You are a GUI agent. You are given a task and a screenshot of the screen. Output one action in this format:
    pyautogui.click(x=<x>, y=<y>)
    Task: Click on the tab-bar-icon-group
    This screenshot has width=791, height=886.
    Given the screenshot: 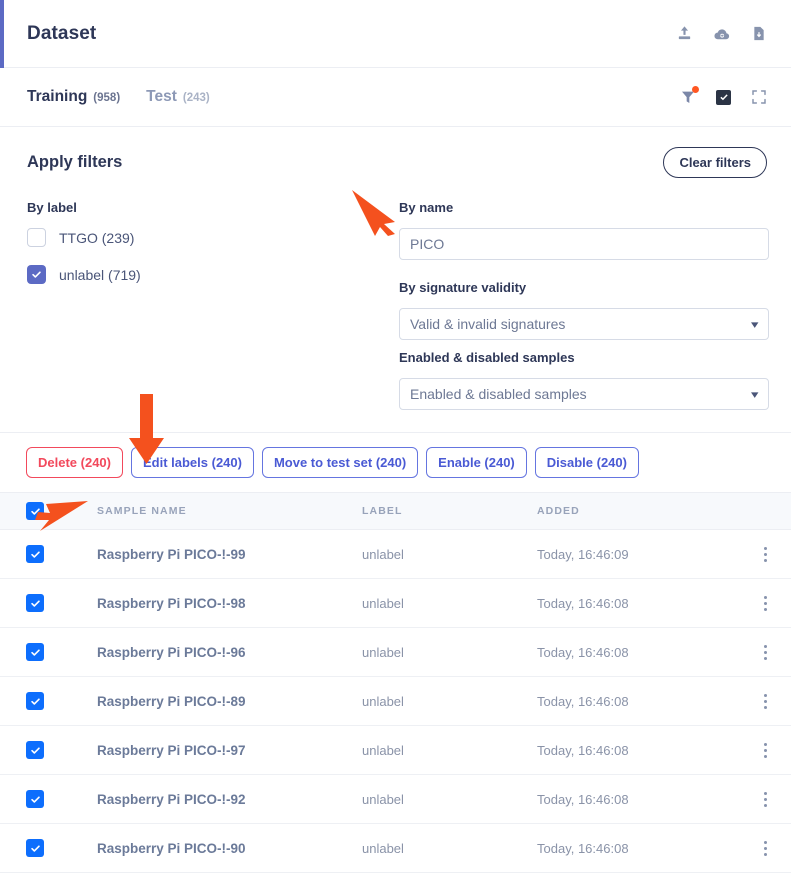 What is the action you would take?
    pyautogui.click(x=723, y=95)
    